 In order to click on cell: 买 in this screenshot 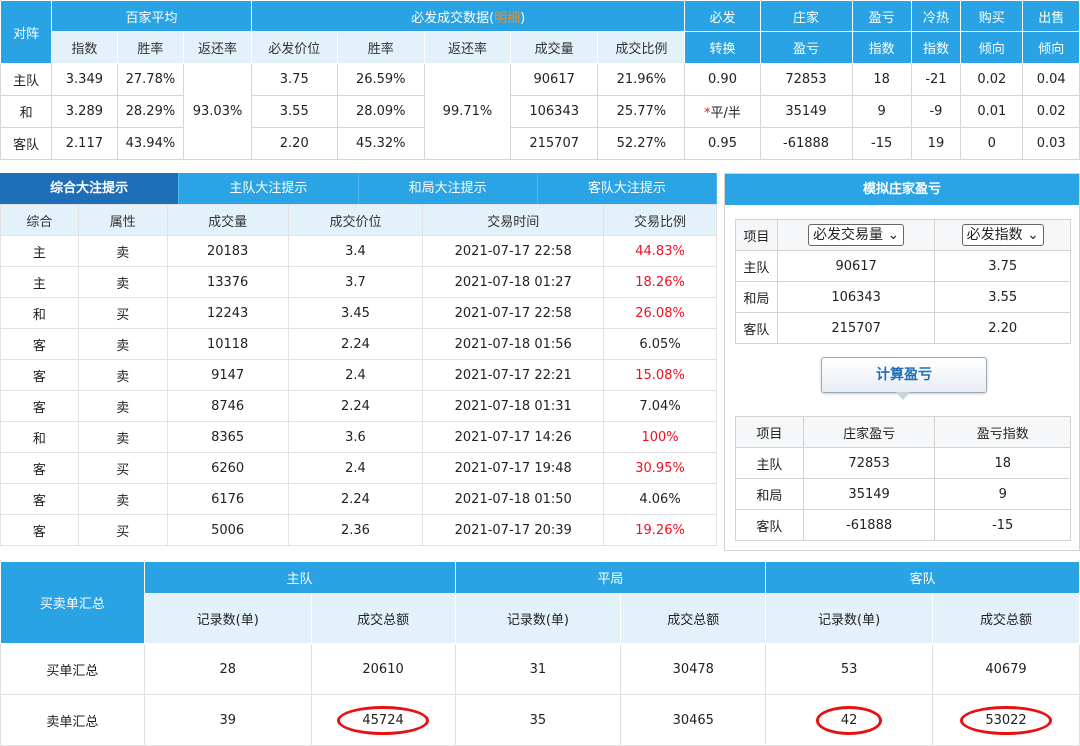, I will do `click(122, 530)`.